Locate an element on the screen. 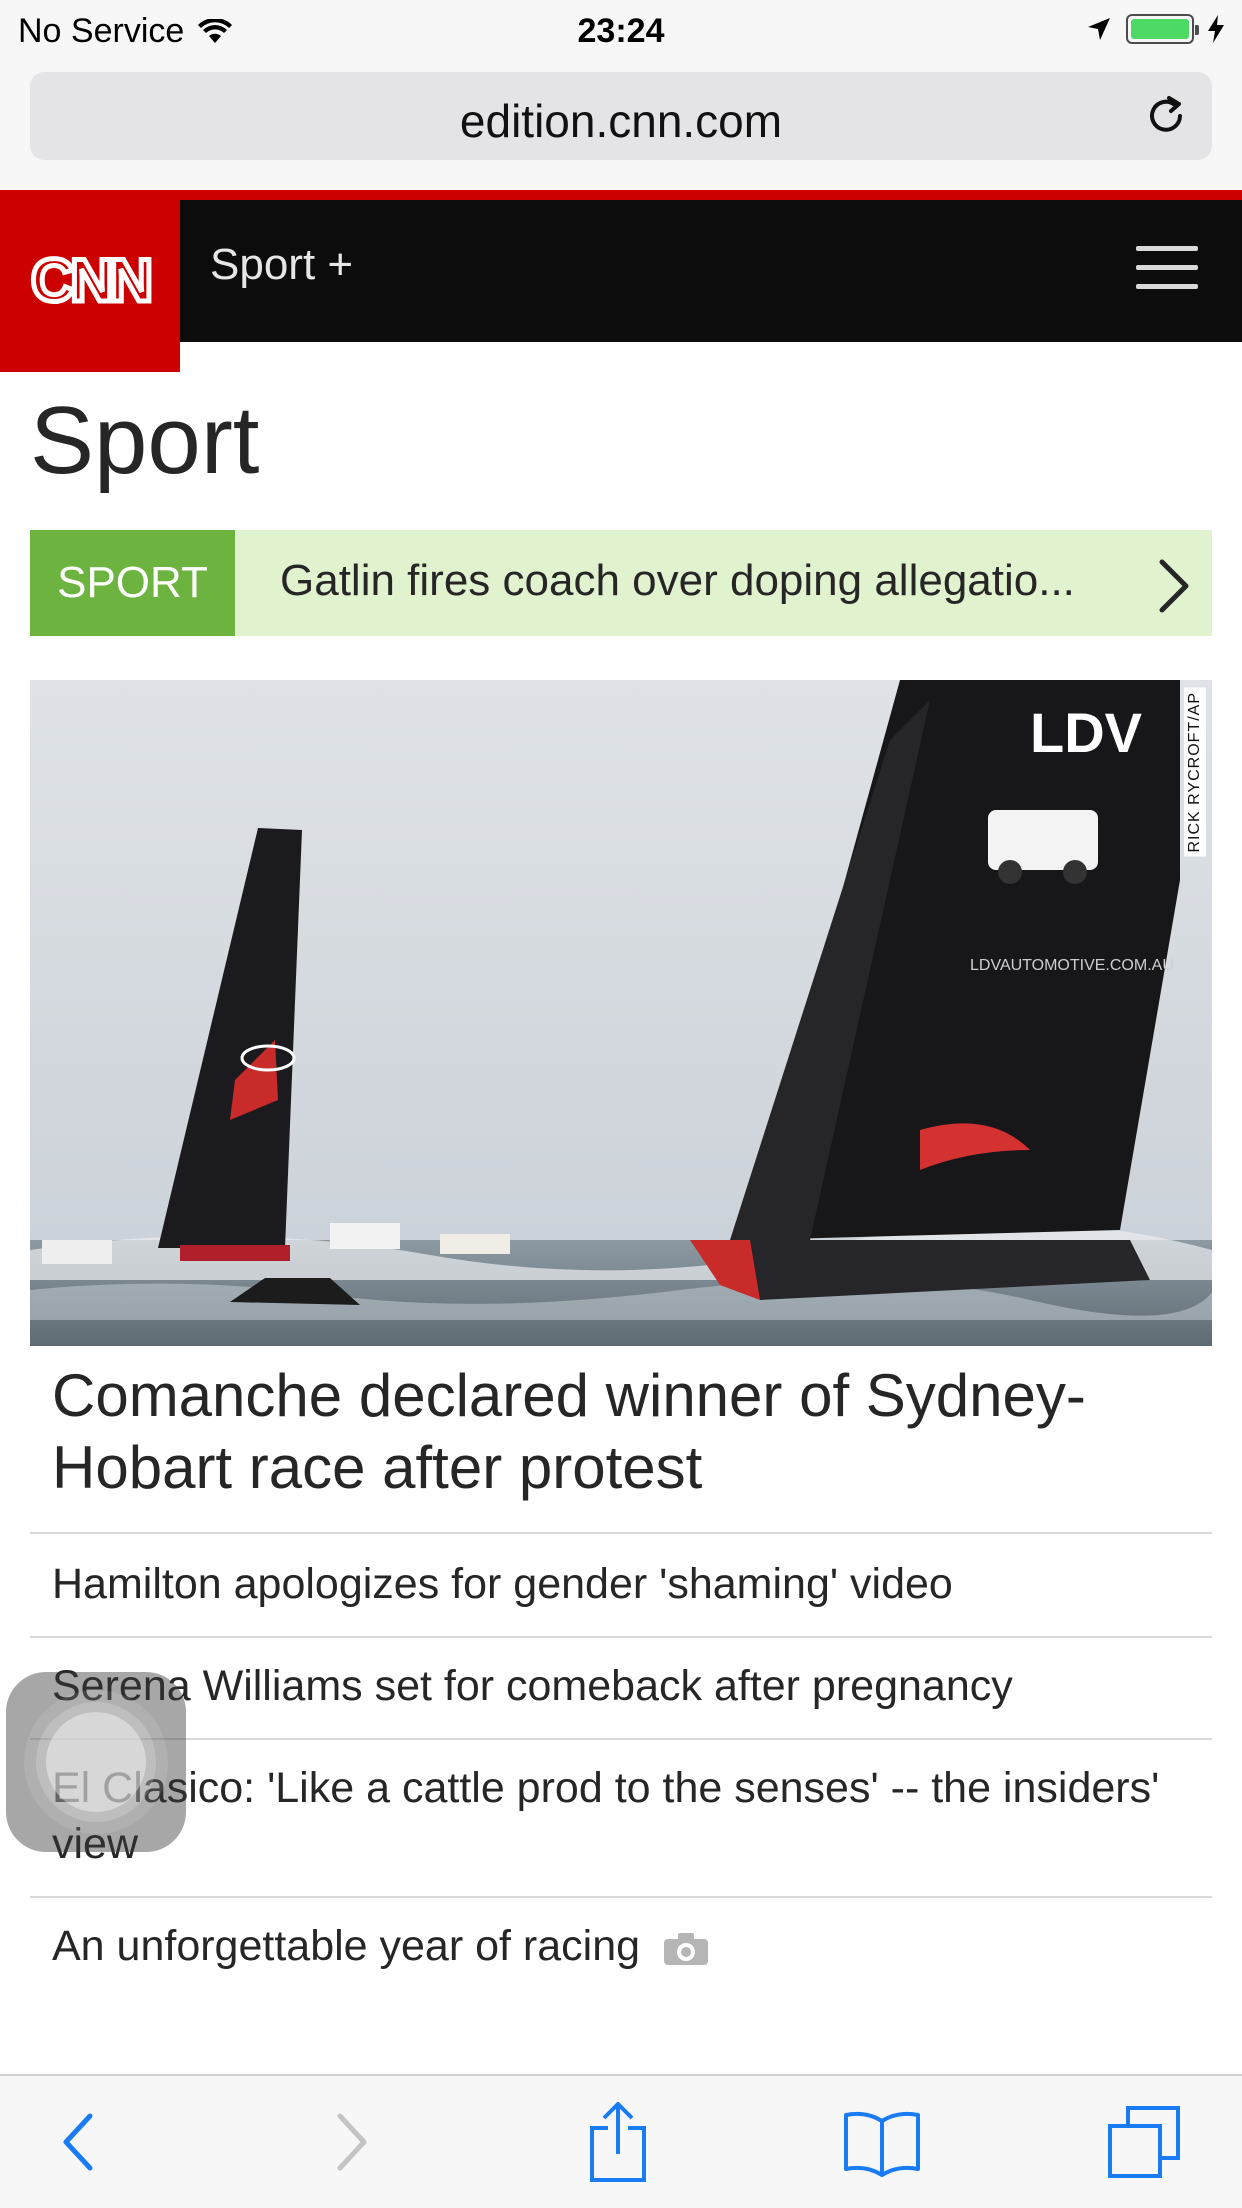 This screenshot has height=2208, width=1242. forward-icon is located at coordinates (352, 2142).